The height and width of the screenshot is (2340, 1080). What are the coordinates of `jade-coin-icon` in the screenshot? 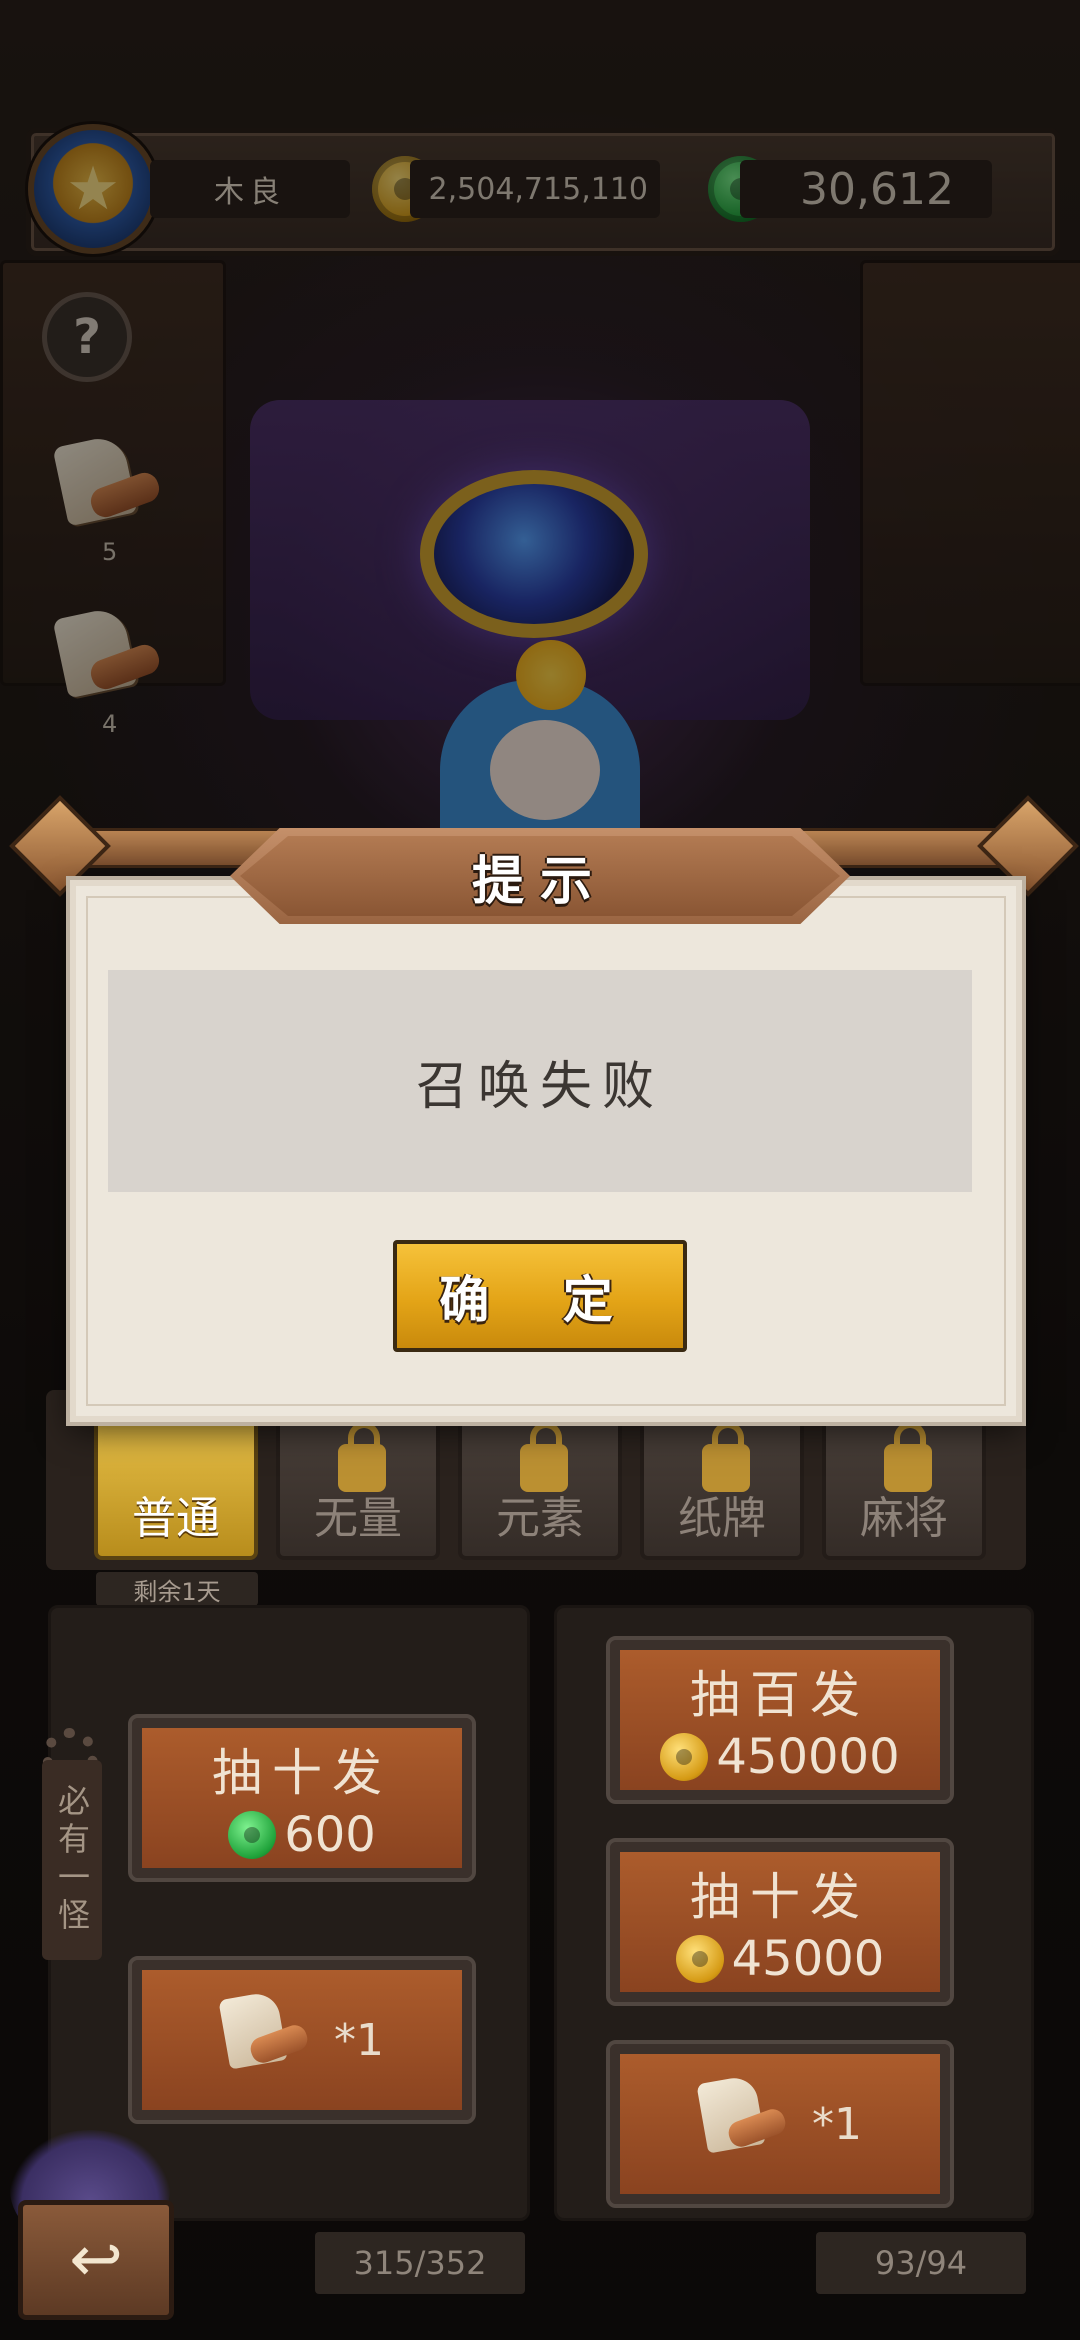 It's located at (252, 1835).